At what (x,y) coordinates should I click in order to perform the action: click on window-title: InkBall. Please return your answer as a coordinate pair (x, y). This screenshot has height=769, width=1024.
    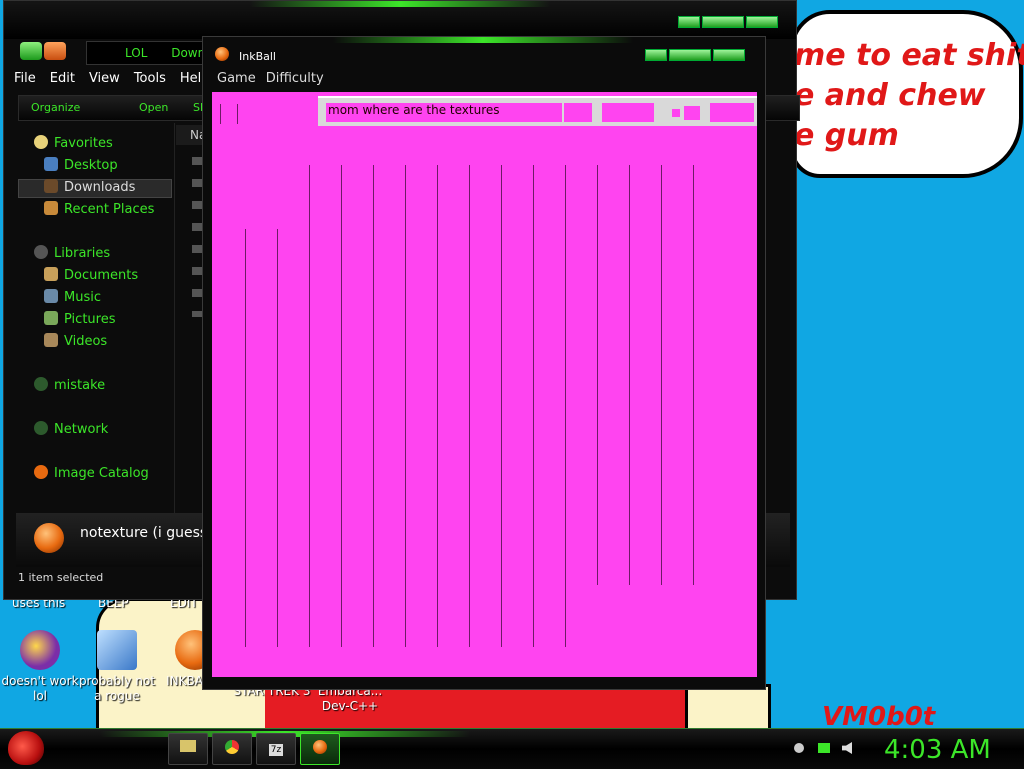
    Looking at the image, I should click on (257, 56).